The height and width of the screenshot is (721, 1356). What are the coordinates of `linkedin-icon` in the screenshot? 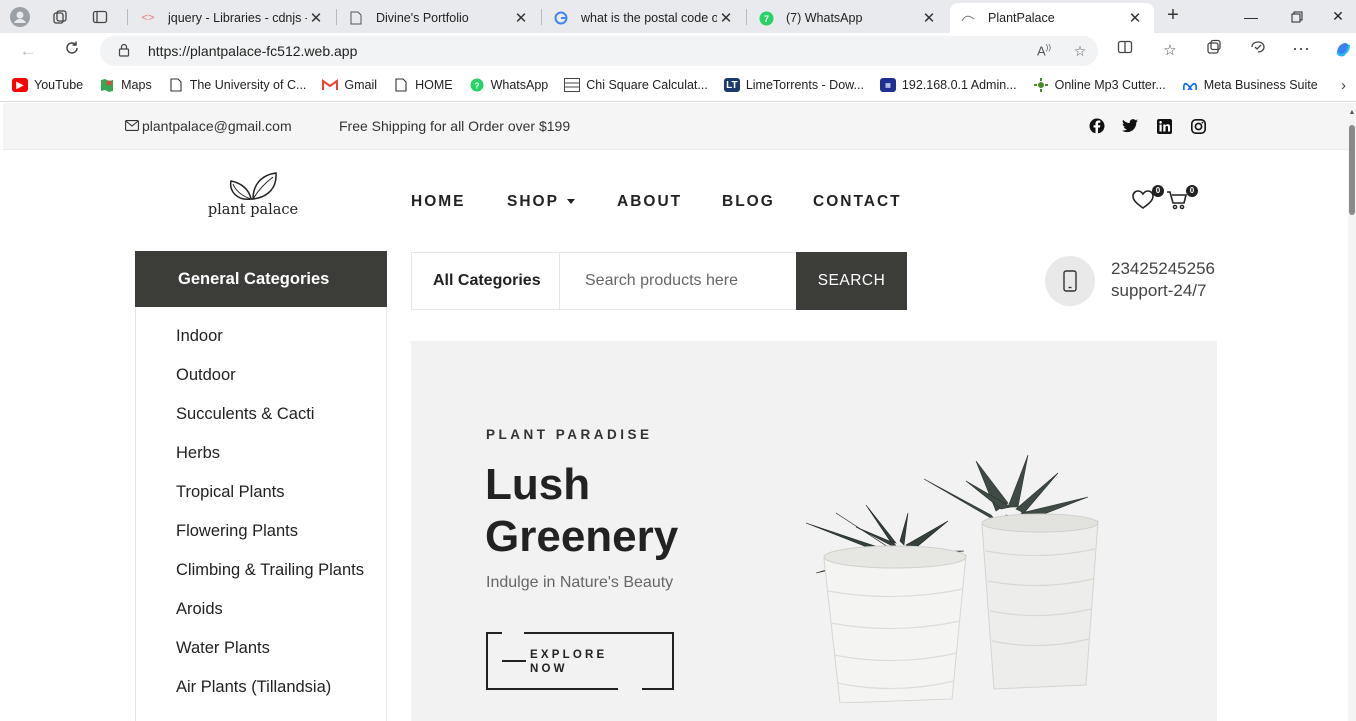 It's located at (1164, 126).